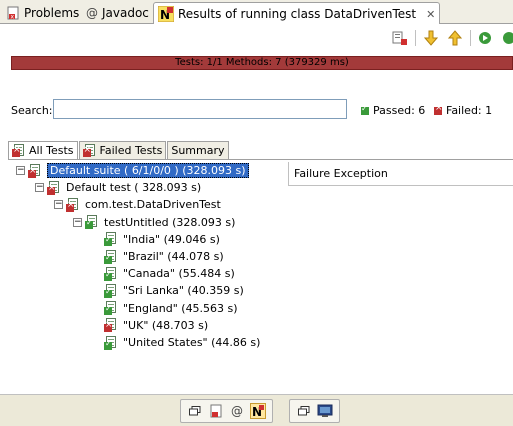 The image size is (513, 426). Describe the element at coordinates (469, 110) in the screenshot. I see `failed-label: Failed: 1` at that location.